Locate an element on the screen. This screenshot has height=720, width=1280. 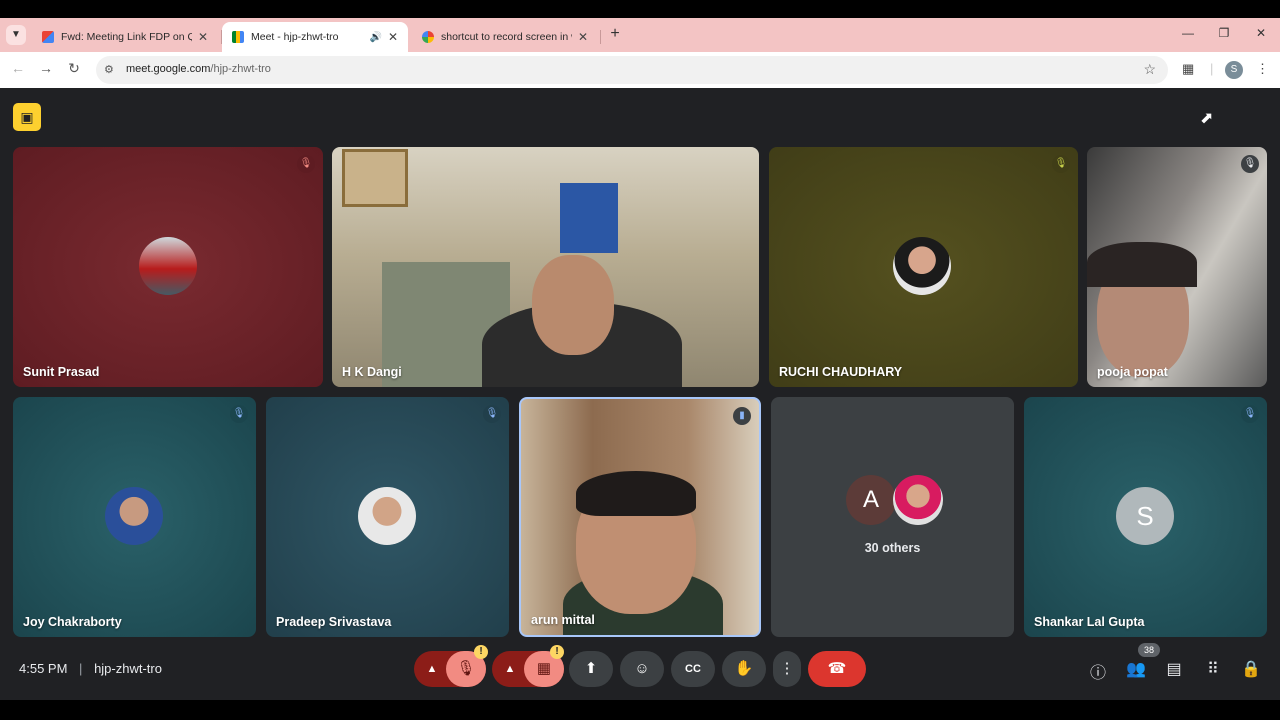
people-count-badge: 38 is located at coordinates (1149, 650).